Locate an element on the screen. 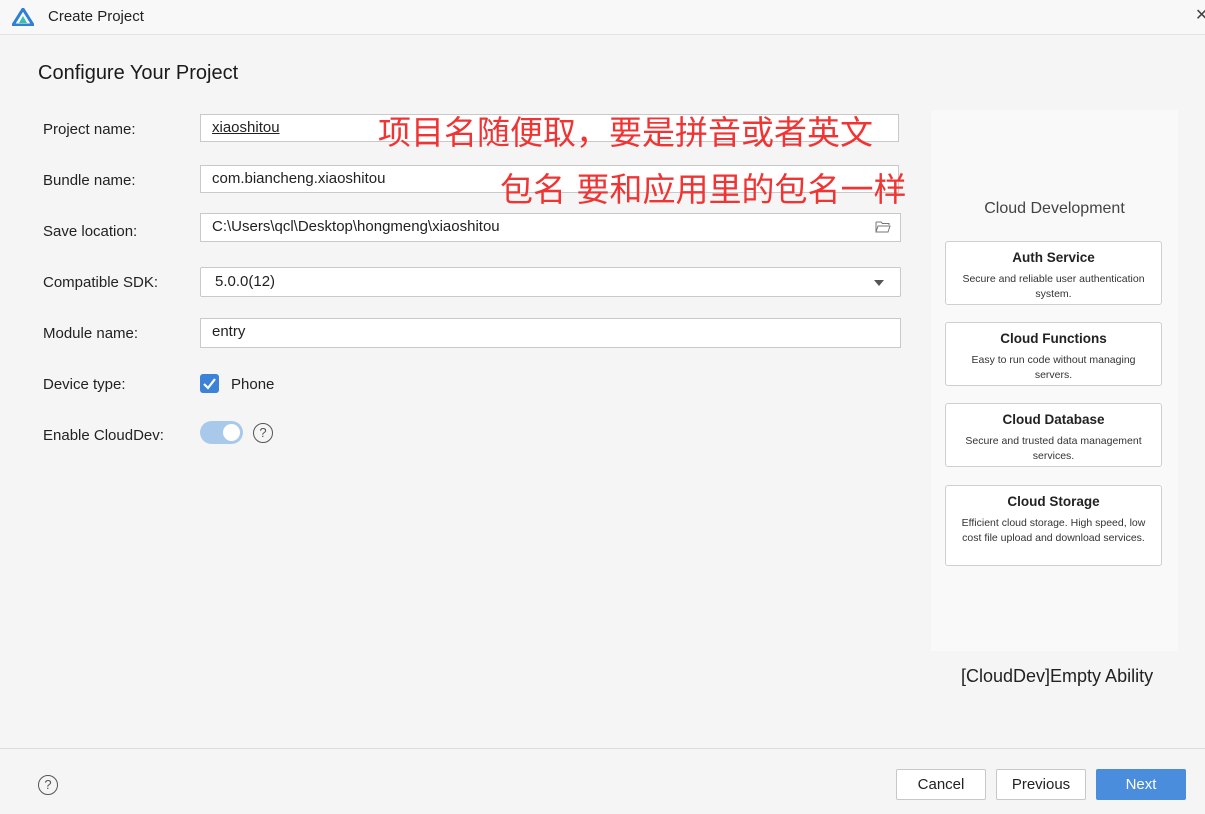  service-title: Auth Service is located at coordinates (1053, 257).